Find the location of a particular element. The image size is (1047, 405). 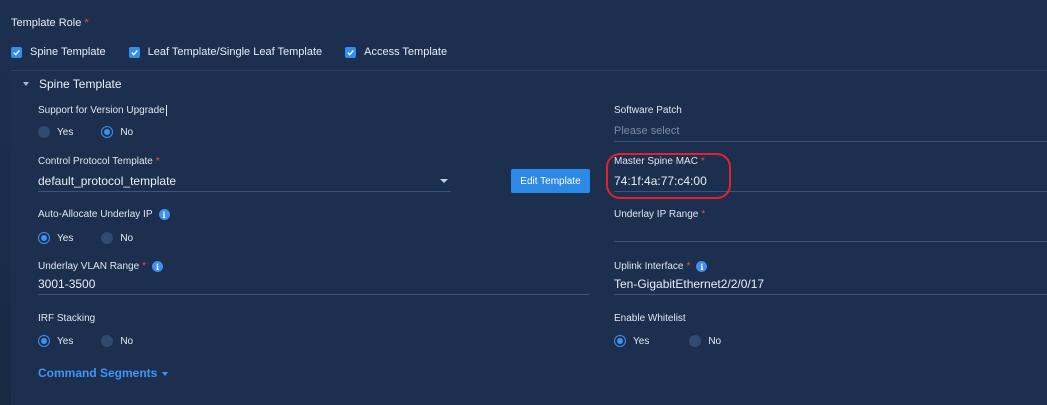

software-patch-select: Please select is located at coordinates (830, 131).